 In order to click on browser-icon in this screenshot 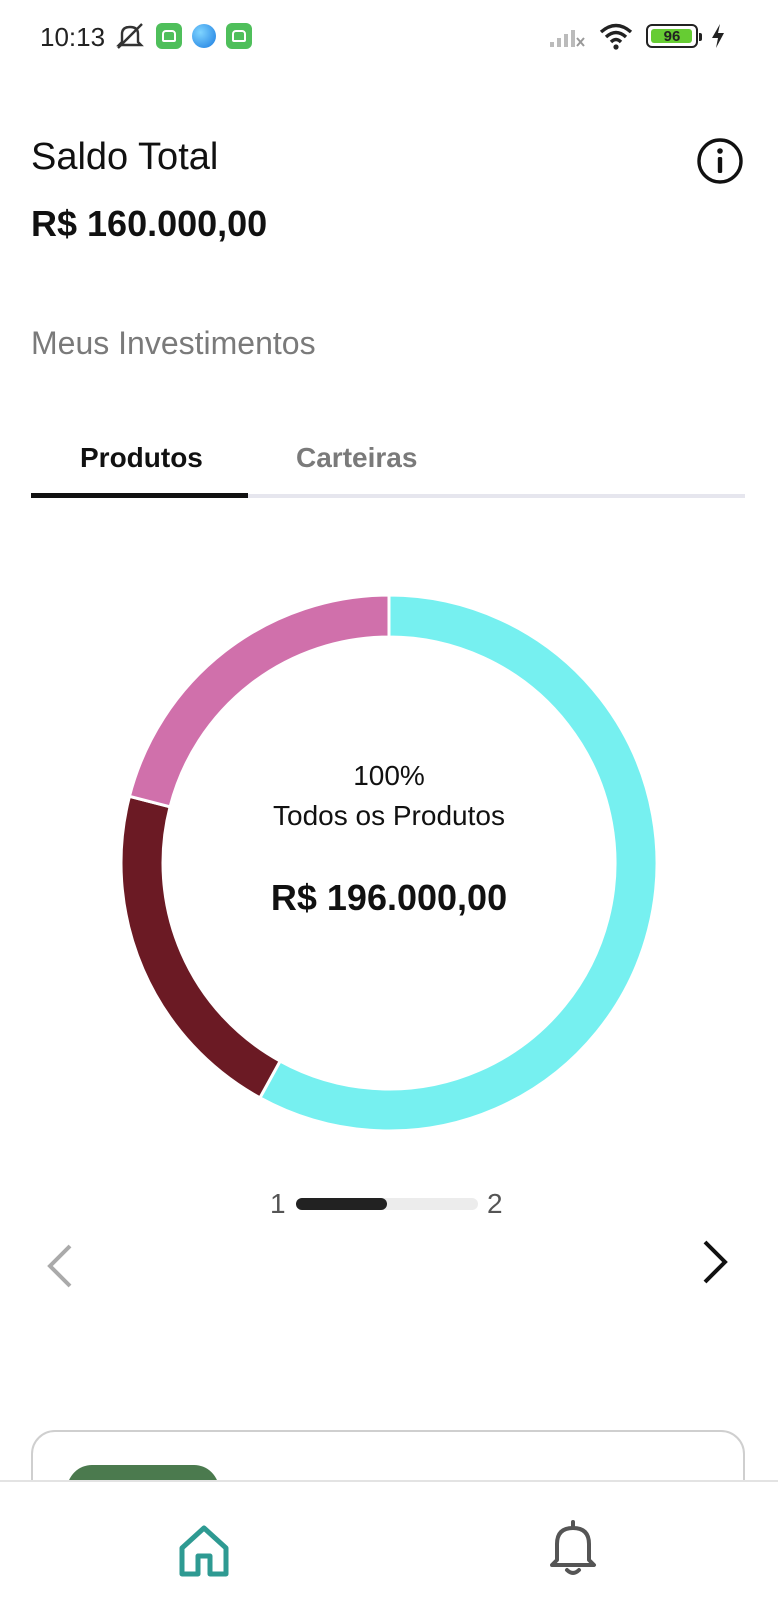, I will do `click(204, 36)`.